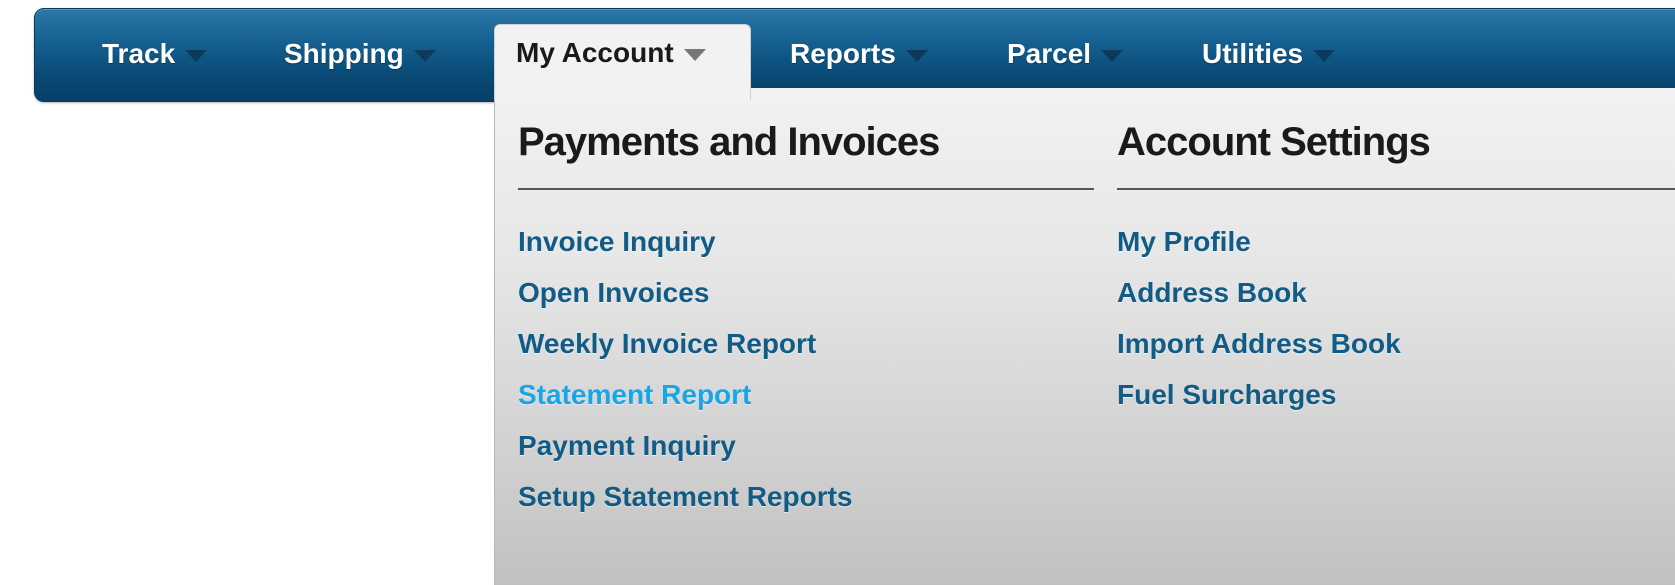 The image size is (1675, 585). Describe the element at coordinates (1049, 53) in the screenshot. I see `nav-item-label: Parcel` at that location.